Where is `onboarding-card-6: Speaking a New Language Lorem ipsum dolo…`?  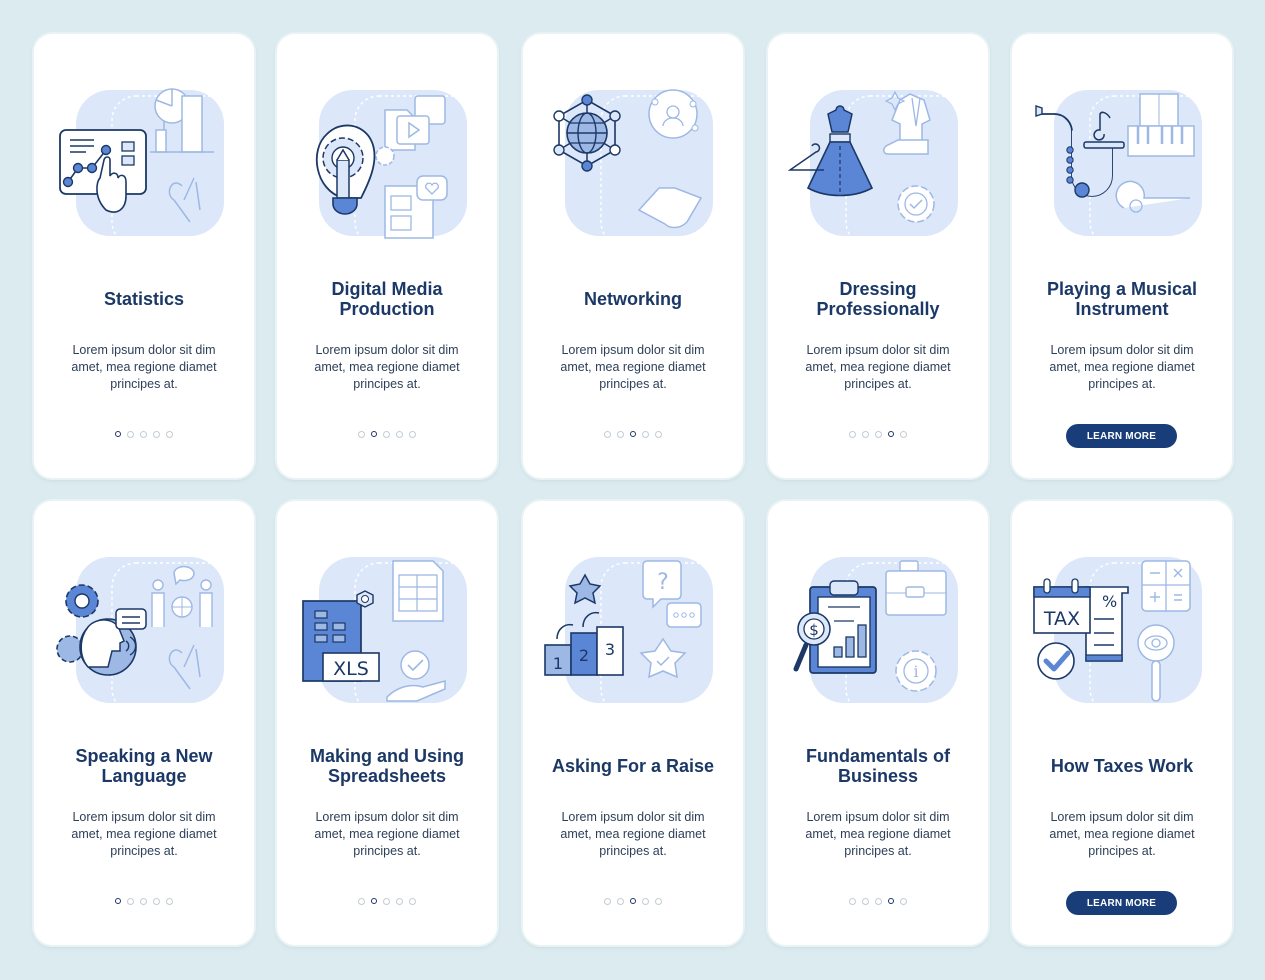
onboarding-card-6: Speaking a New Language Lorem ipsum dolo… is located at coordinates (144, 723).